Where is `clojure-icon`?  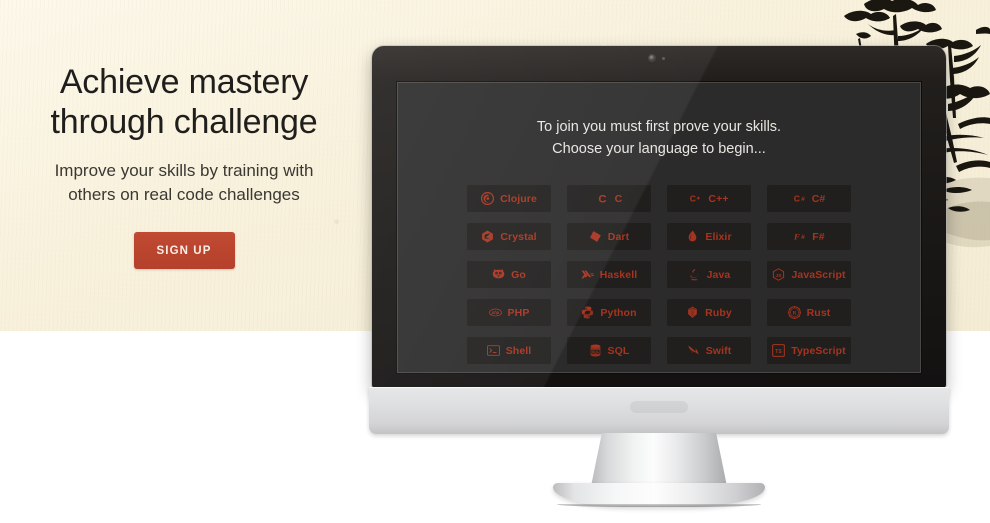 clojure-icon is located at coordinates (488, 198).